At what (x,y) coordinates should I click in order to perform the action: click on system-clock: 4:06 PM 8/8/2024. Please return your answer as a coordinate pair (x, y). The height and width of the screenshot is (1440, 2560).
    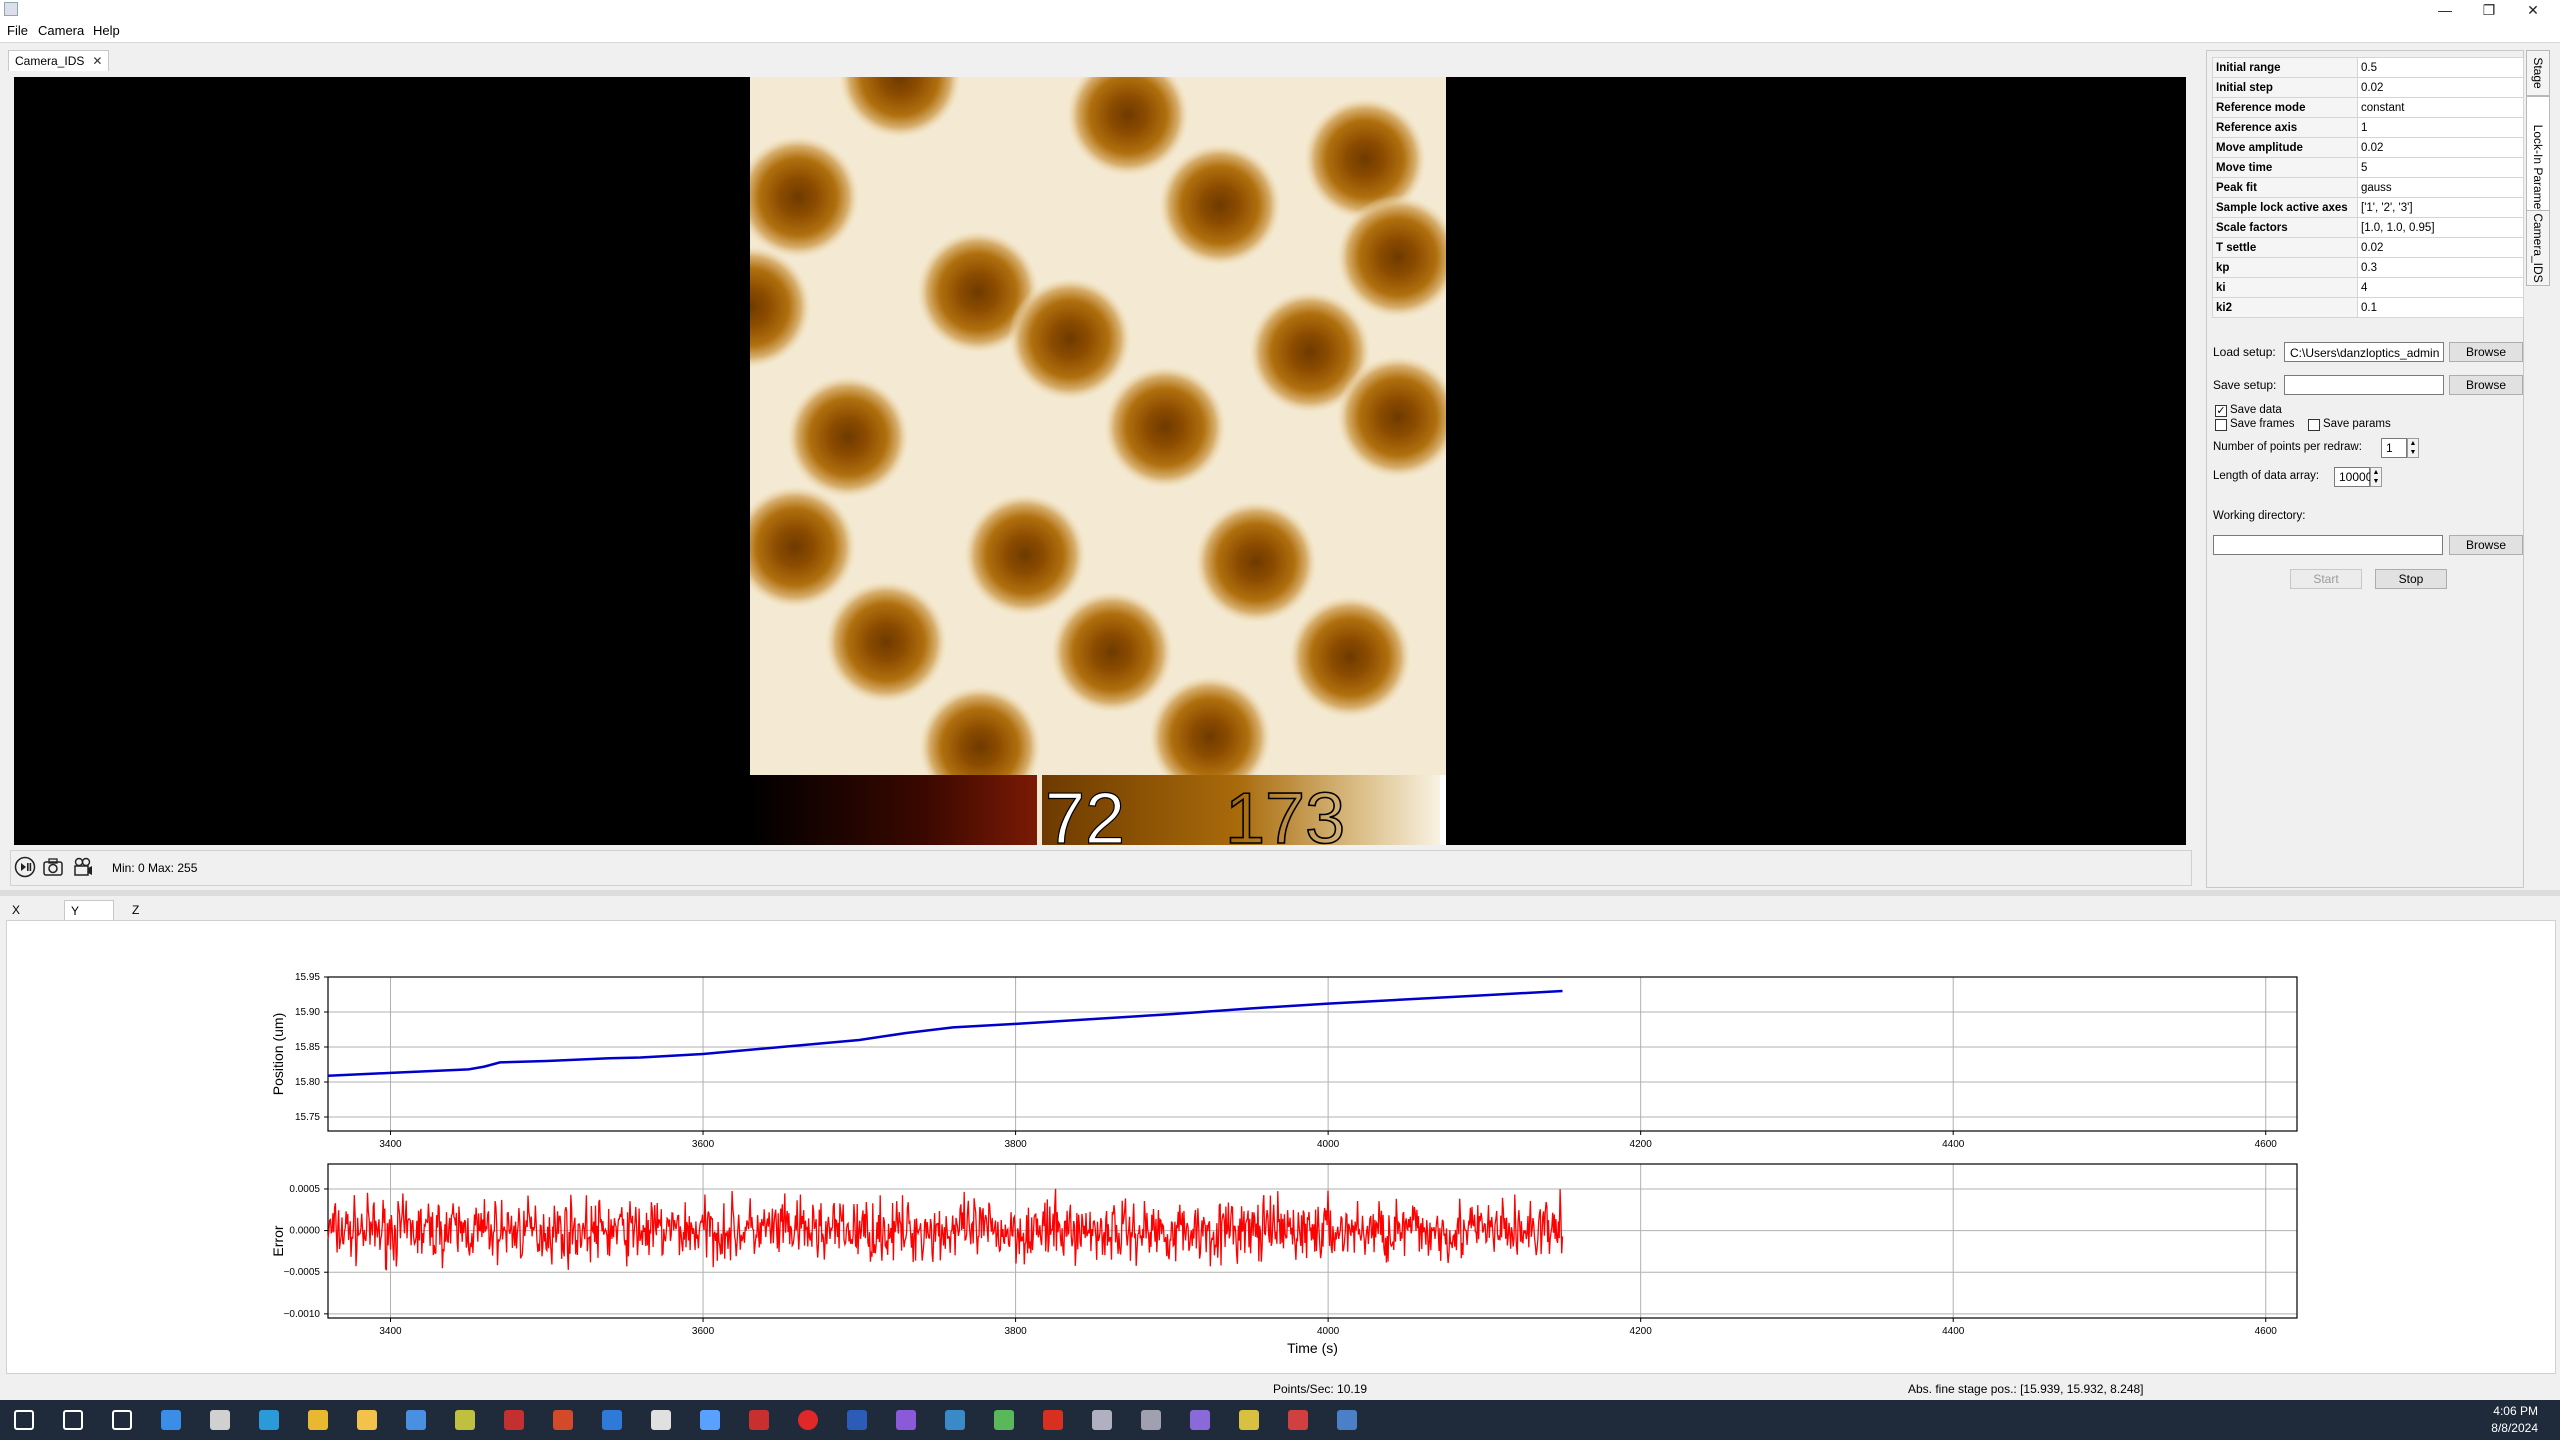
    Looking at the image, I should click on (2514, 1420).